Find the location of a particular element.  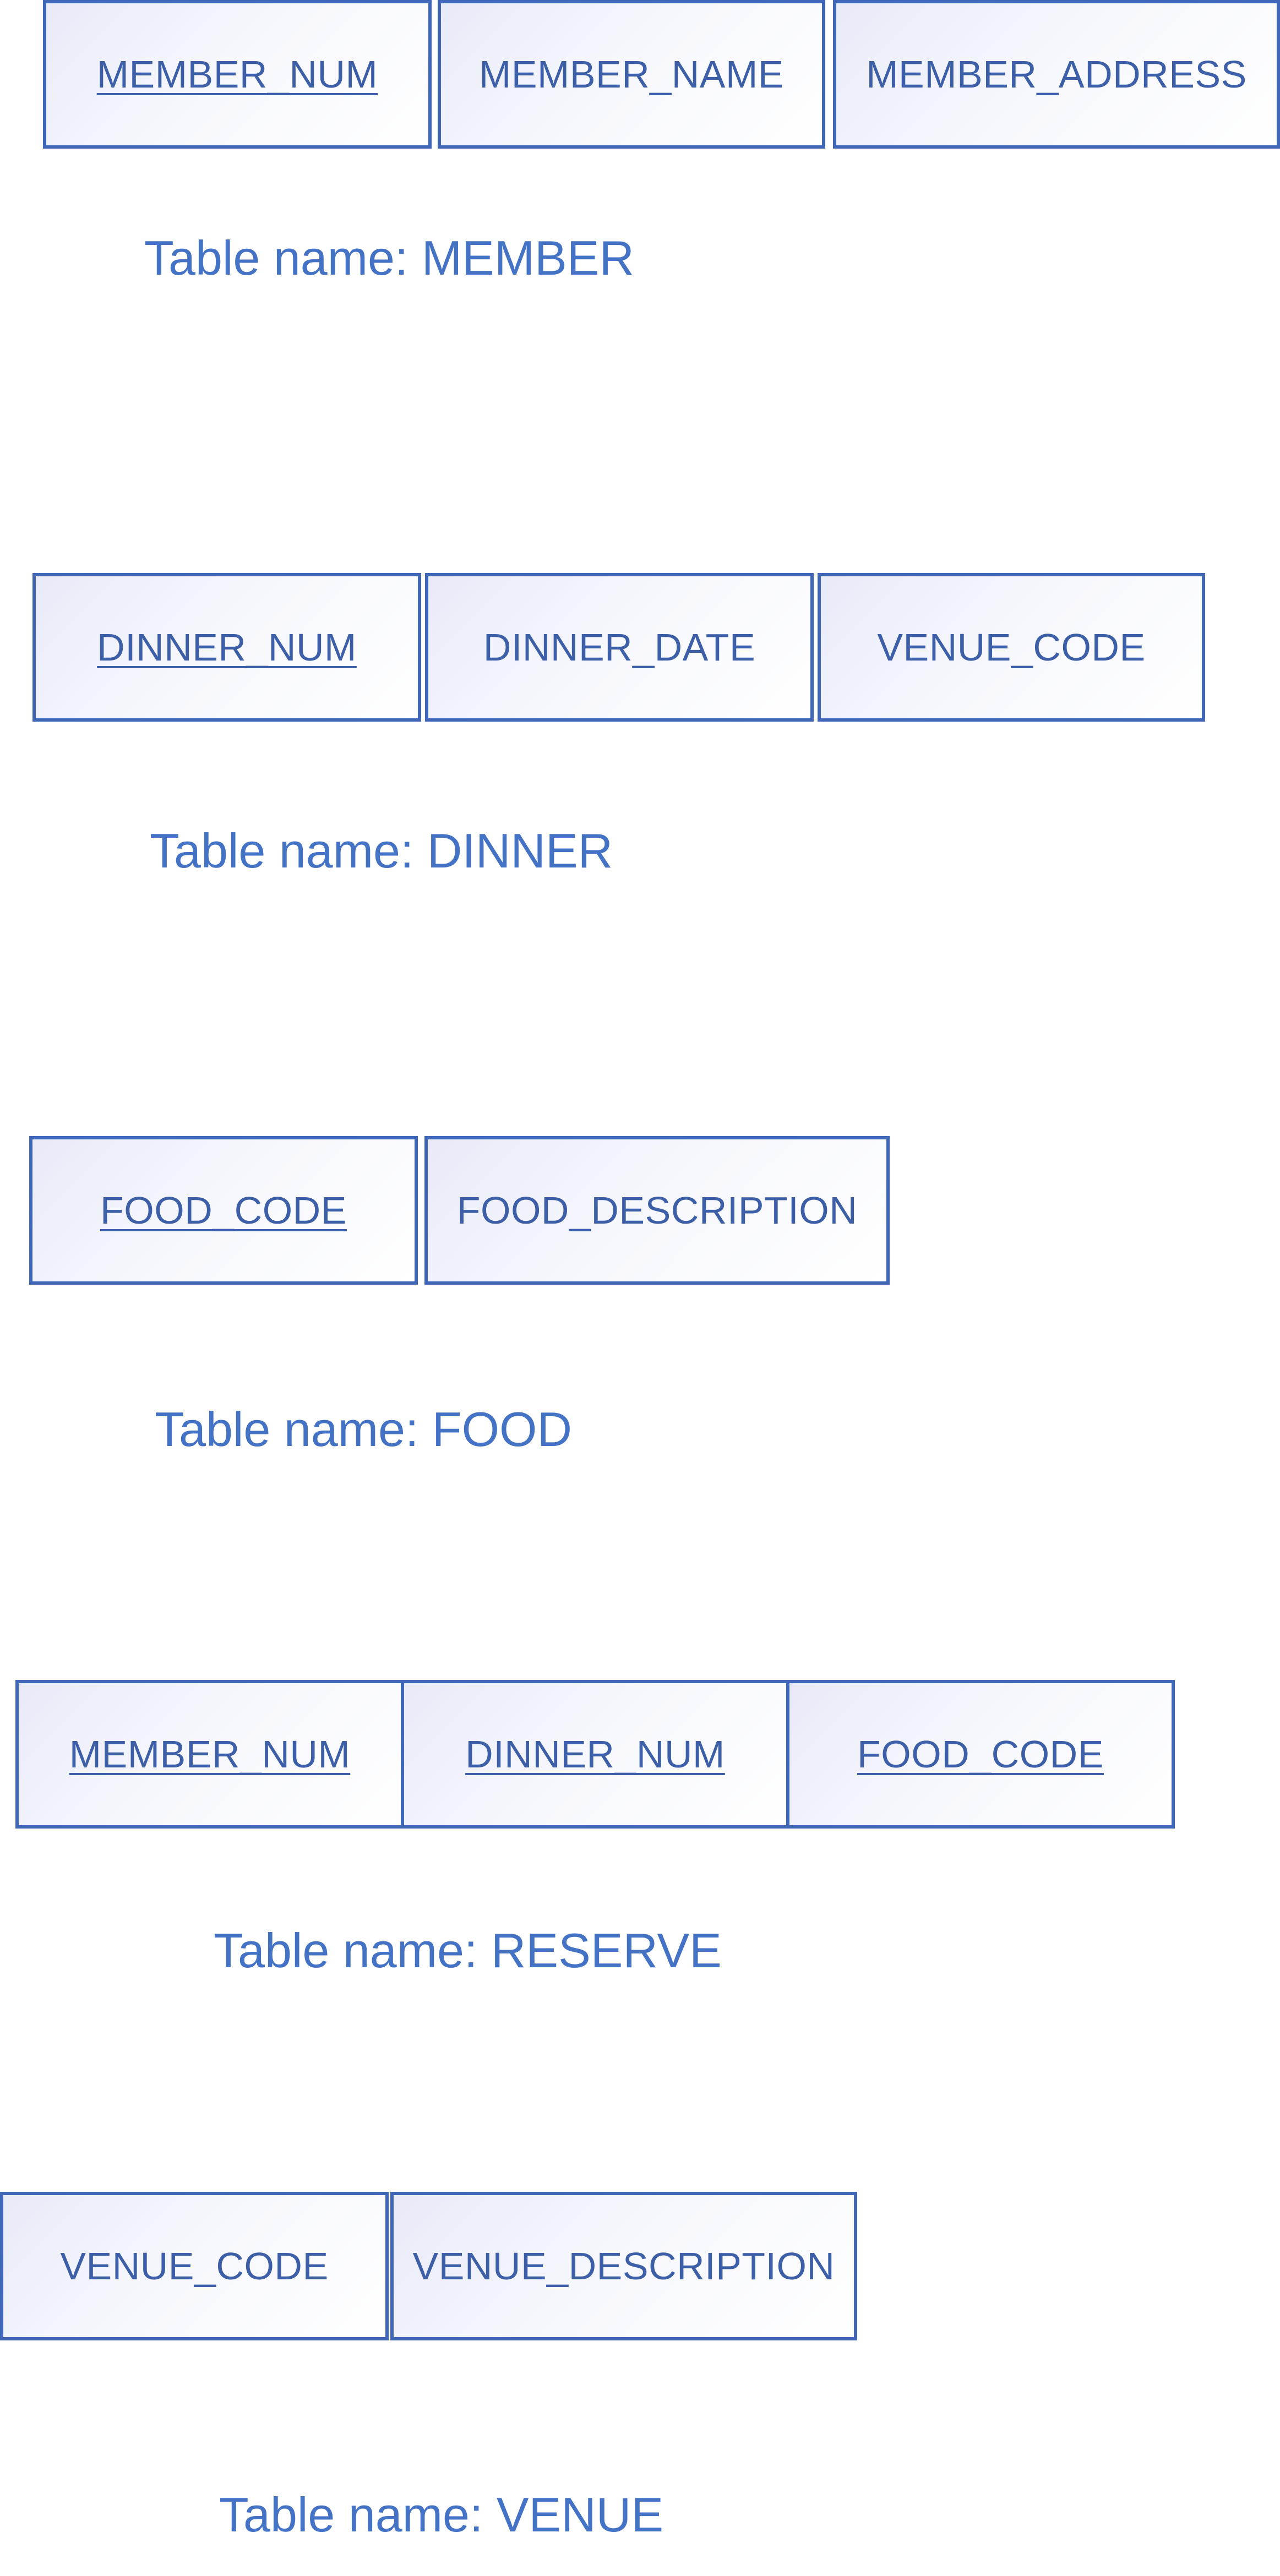

member-field-member-address: MEMBER_ADDRESS is located at coordinates (1056, 74).